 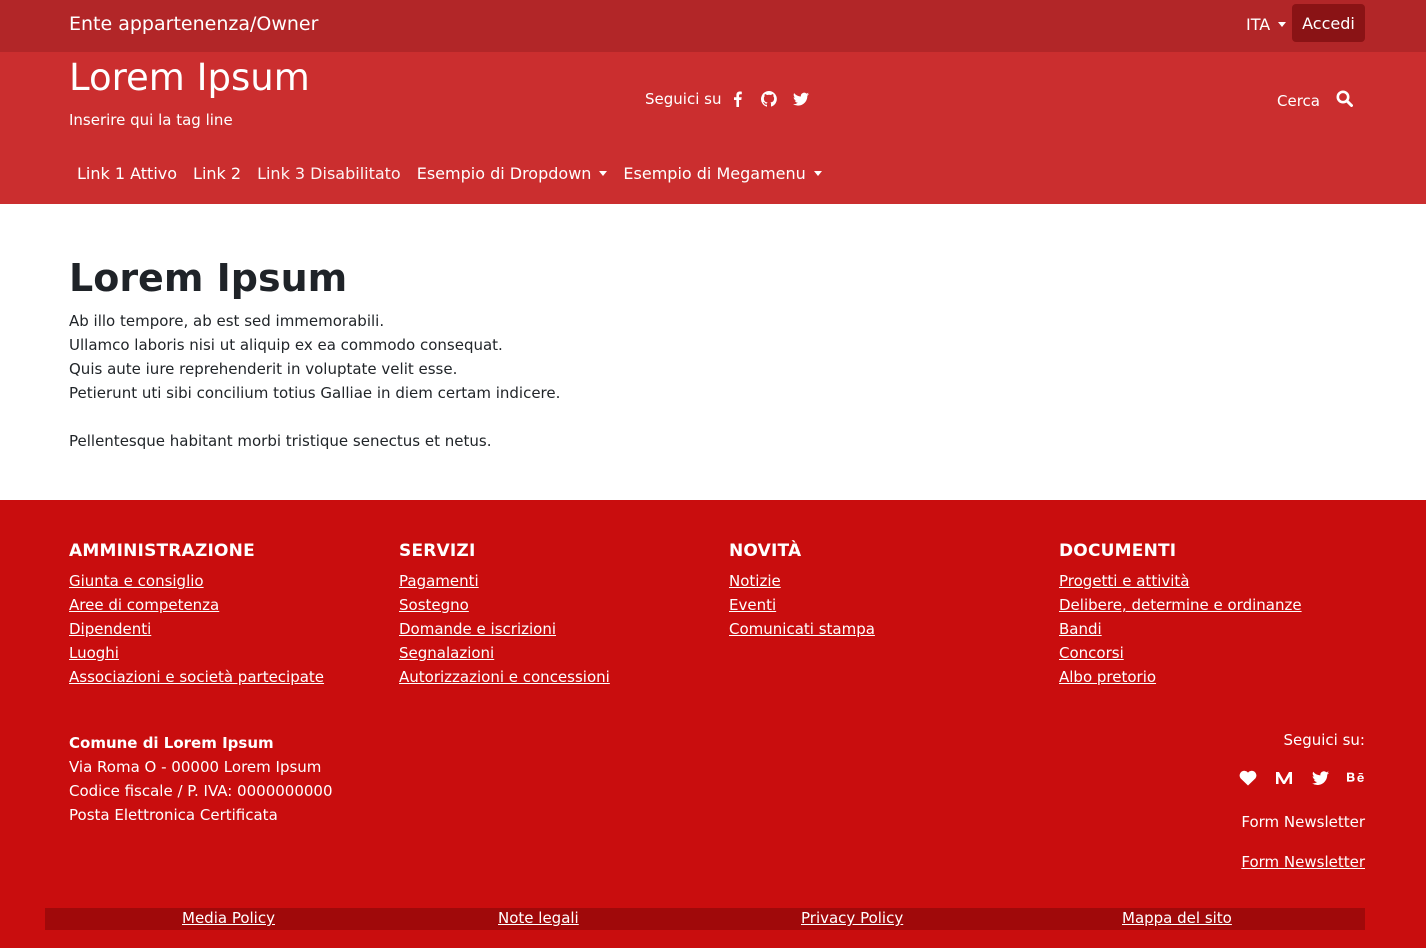 I want to click on footer-link: Bandi, so click(x=1180, y=629).